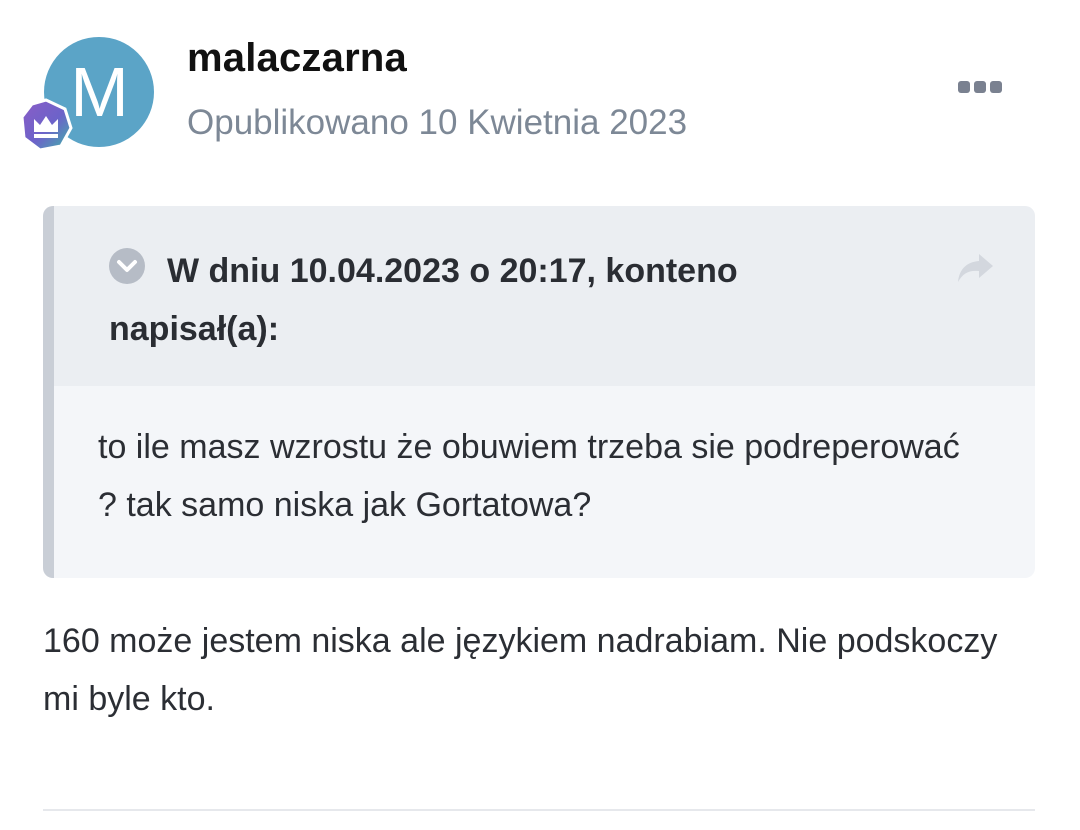 The image size is (1080, 830). I want to click on more-options-button, so click(980, 87).